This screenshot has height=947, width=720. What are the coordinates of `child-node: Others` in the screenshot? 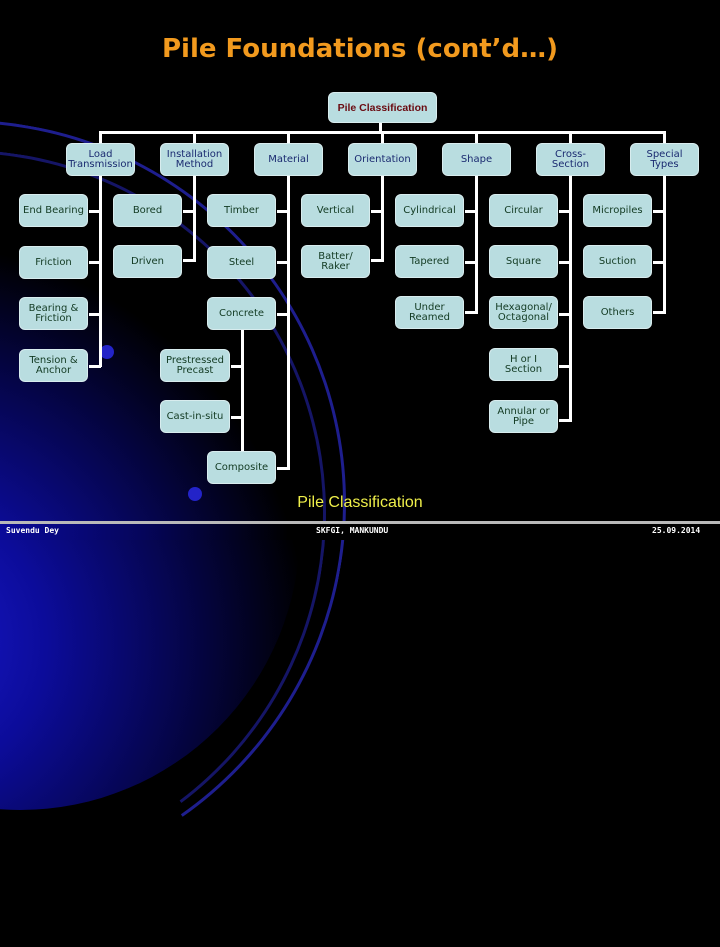 It's located at (617, 312).